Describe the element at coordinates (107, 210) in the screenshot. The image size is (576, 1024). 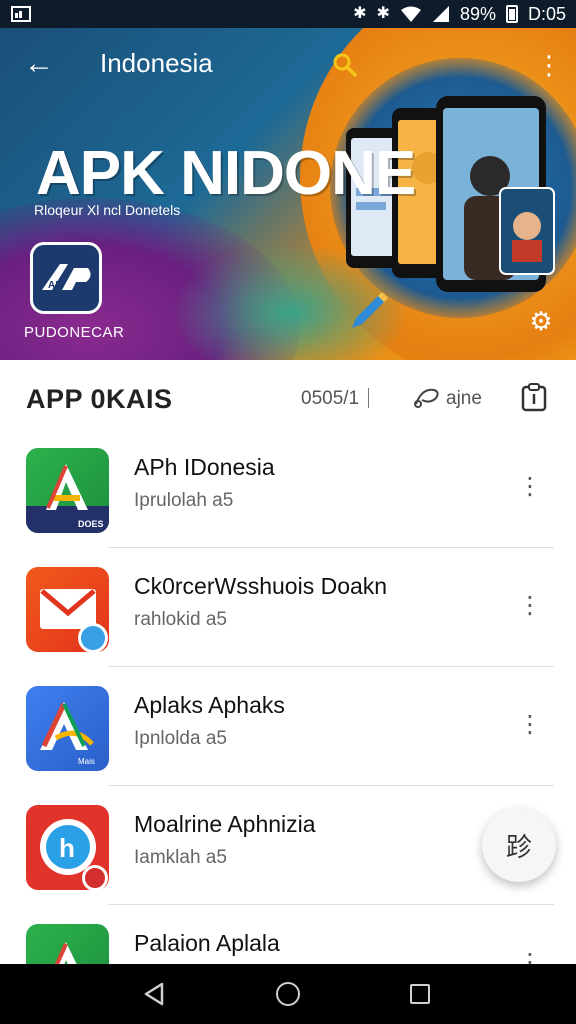
I see `banner-subtitle: Rloqeur Xl ncl Donetels` at that location.